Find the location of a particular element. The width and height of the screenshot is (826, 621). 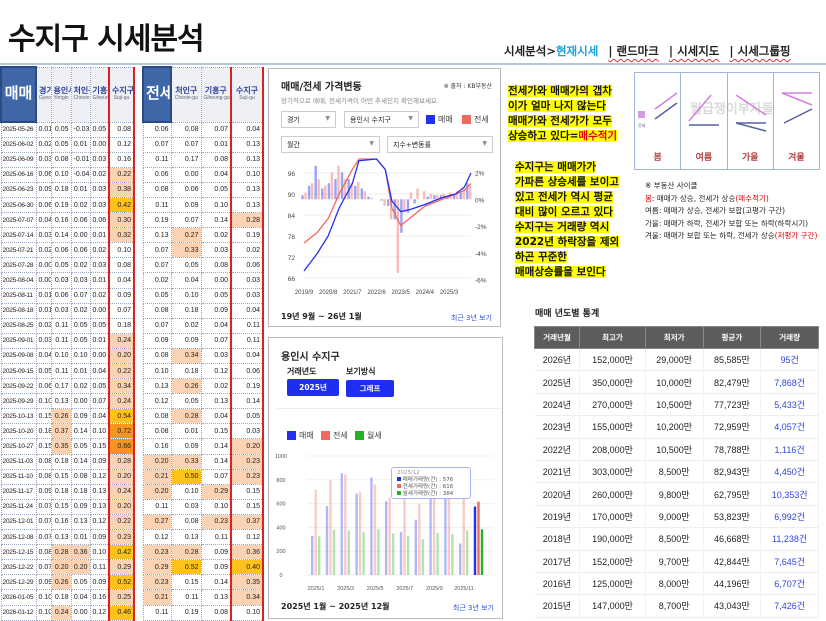

week-date: 2025-06-23 is located at coordinates (18, 189).